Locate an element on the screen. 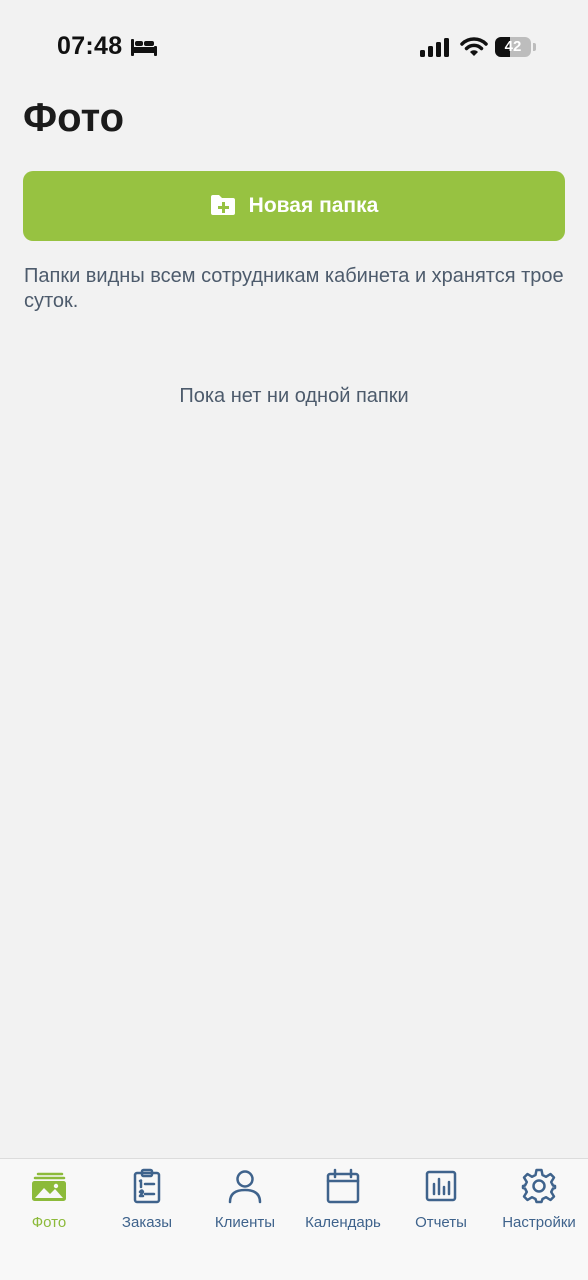  status-bar: 07:48 42 is located at coordinates (294, 48).